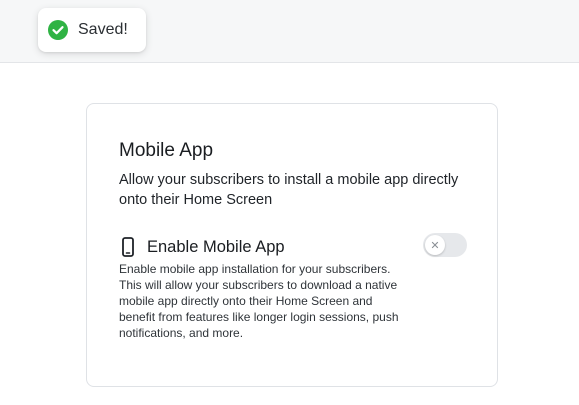  I want to click on smartphone-icon, so click(128, 247).